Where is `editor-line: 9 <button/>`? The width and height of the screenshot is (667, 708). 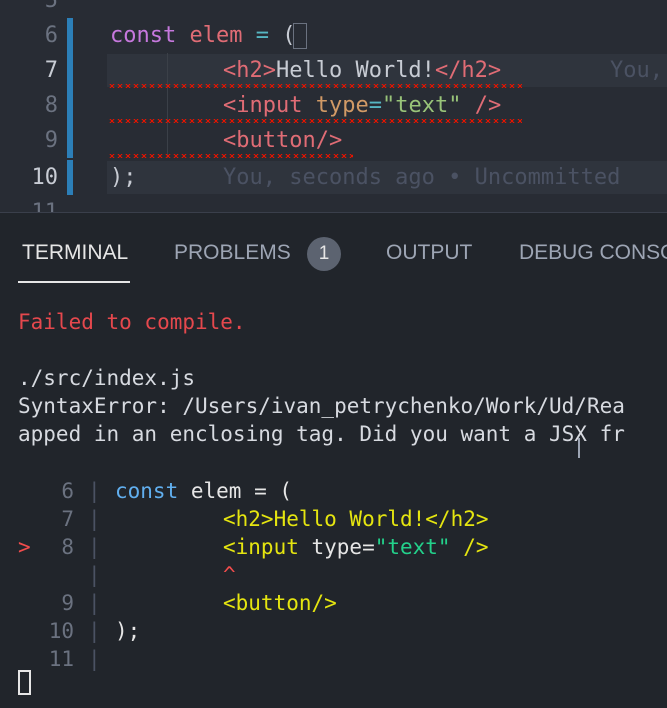
editor-line: 9 <button/> is located at coordinates (333, 140).